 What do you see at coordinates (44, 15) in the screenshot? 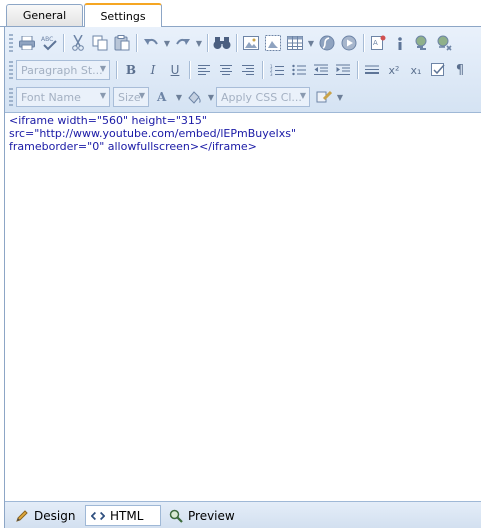
I see `tab-general: General` at bounding box center [44, 15].